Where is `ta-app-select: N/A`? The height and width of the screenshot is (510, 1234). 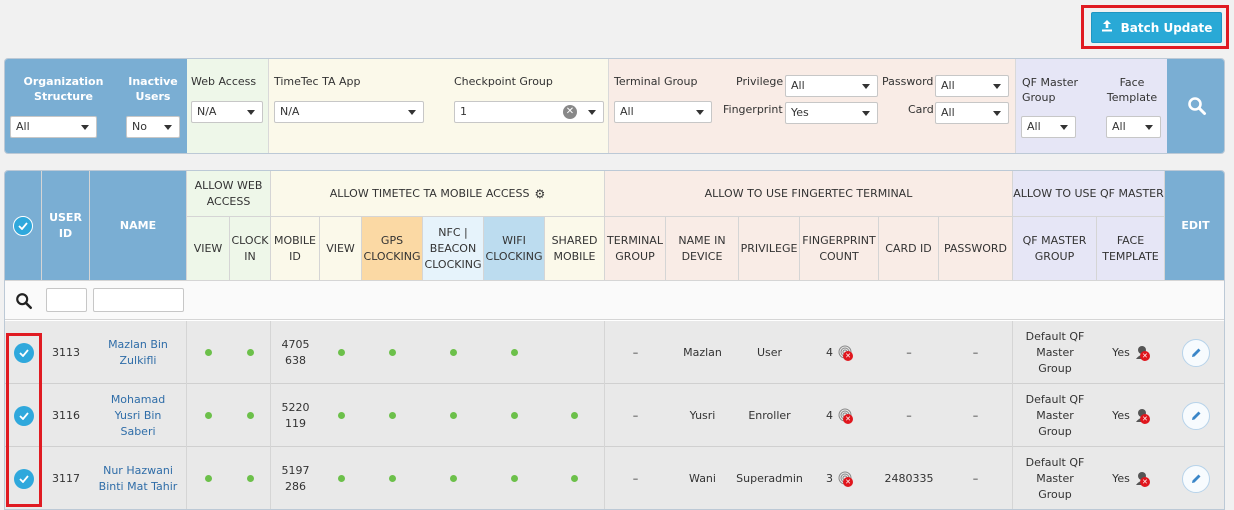
ta-app-select: N/A is located at coordinates (349, 112).